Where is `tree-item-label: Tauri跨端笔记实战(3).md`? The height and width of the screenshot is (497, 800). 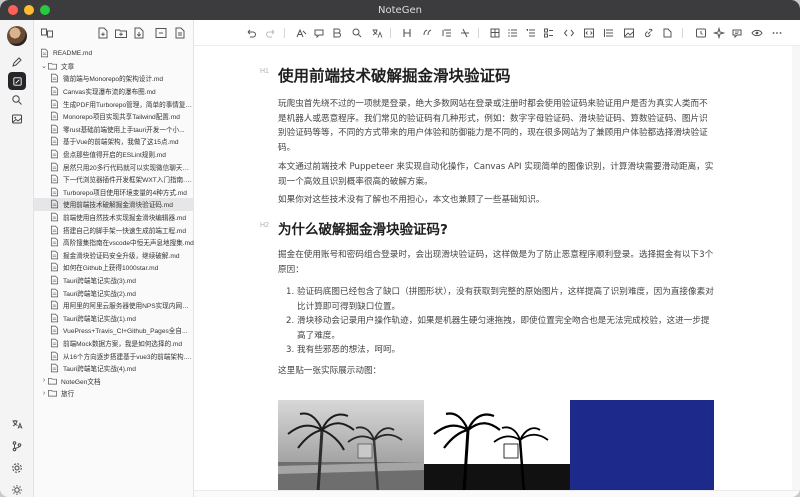 tree-item-label: Tauri跨端笔记实战(3).md is located at coordinates (99, 282).